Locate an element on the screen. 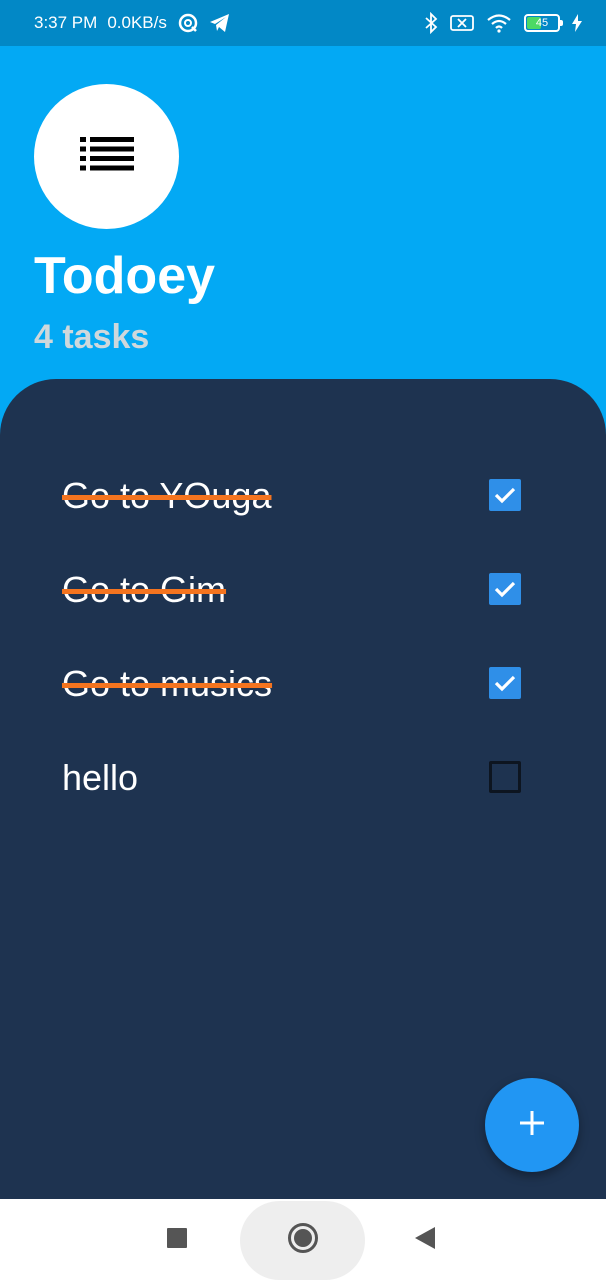 The image size is (606, 1280). add-task-button is located at coordinates (532, 1125).